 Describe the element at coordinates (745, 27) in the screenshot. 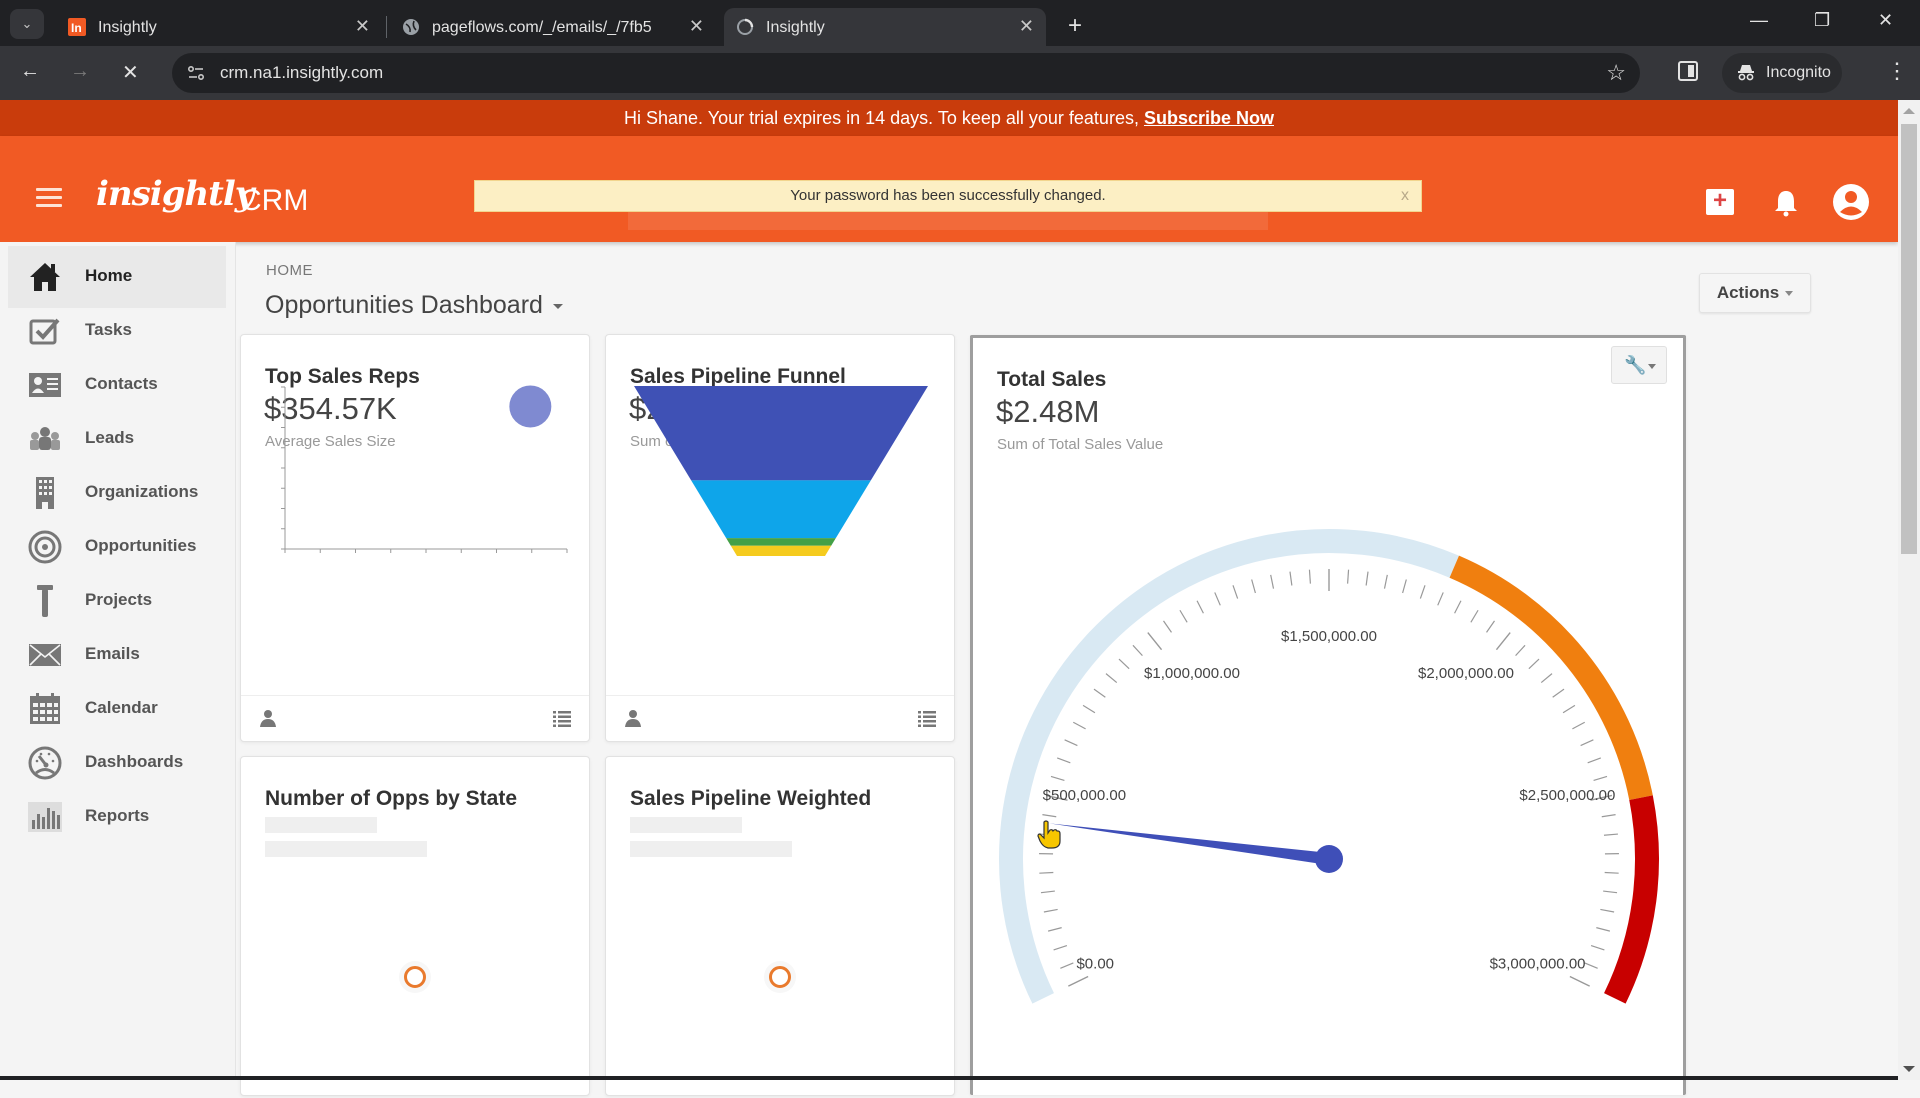

I see `loading-spinner-icon` at that location.